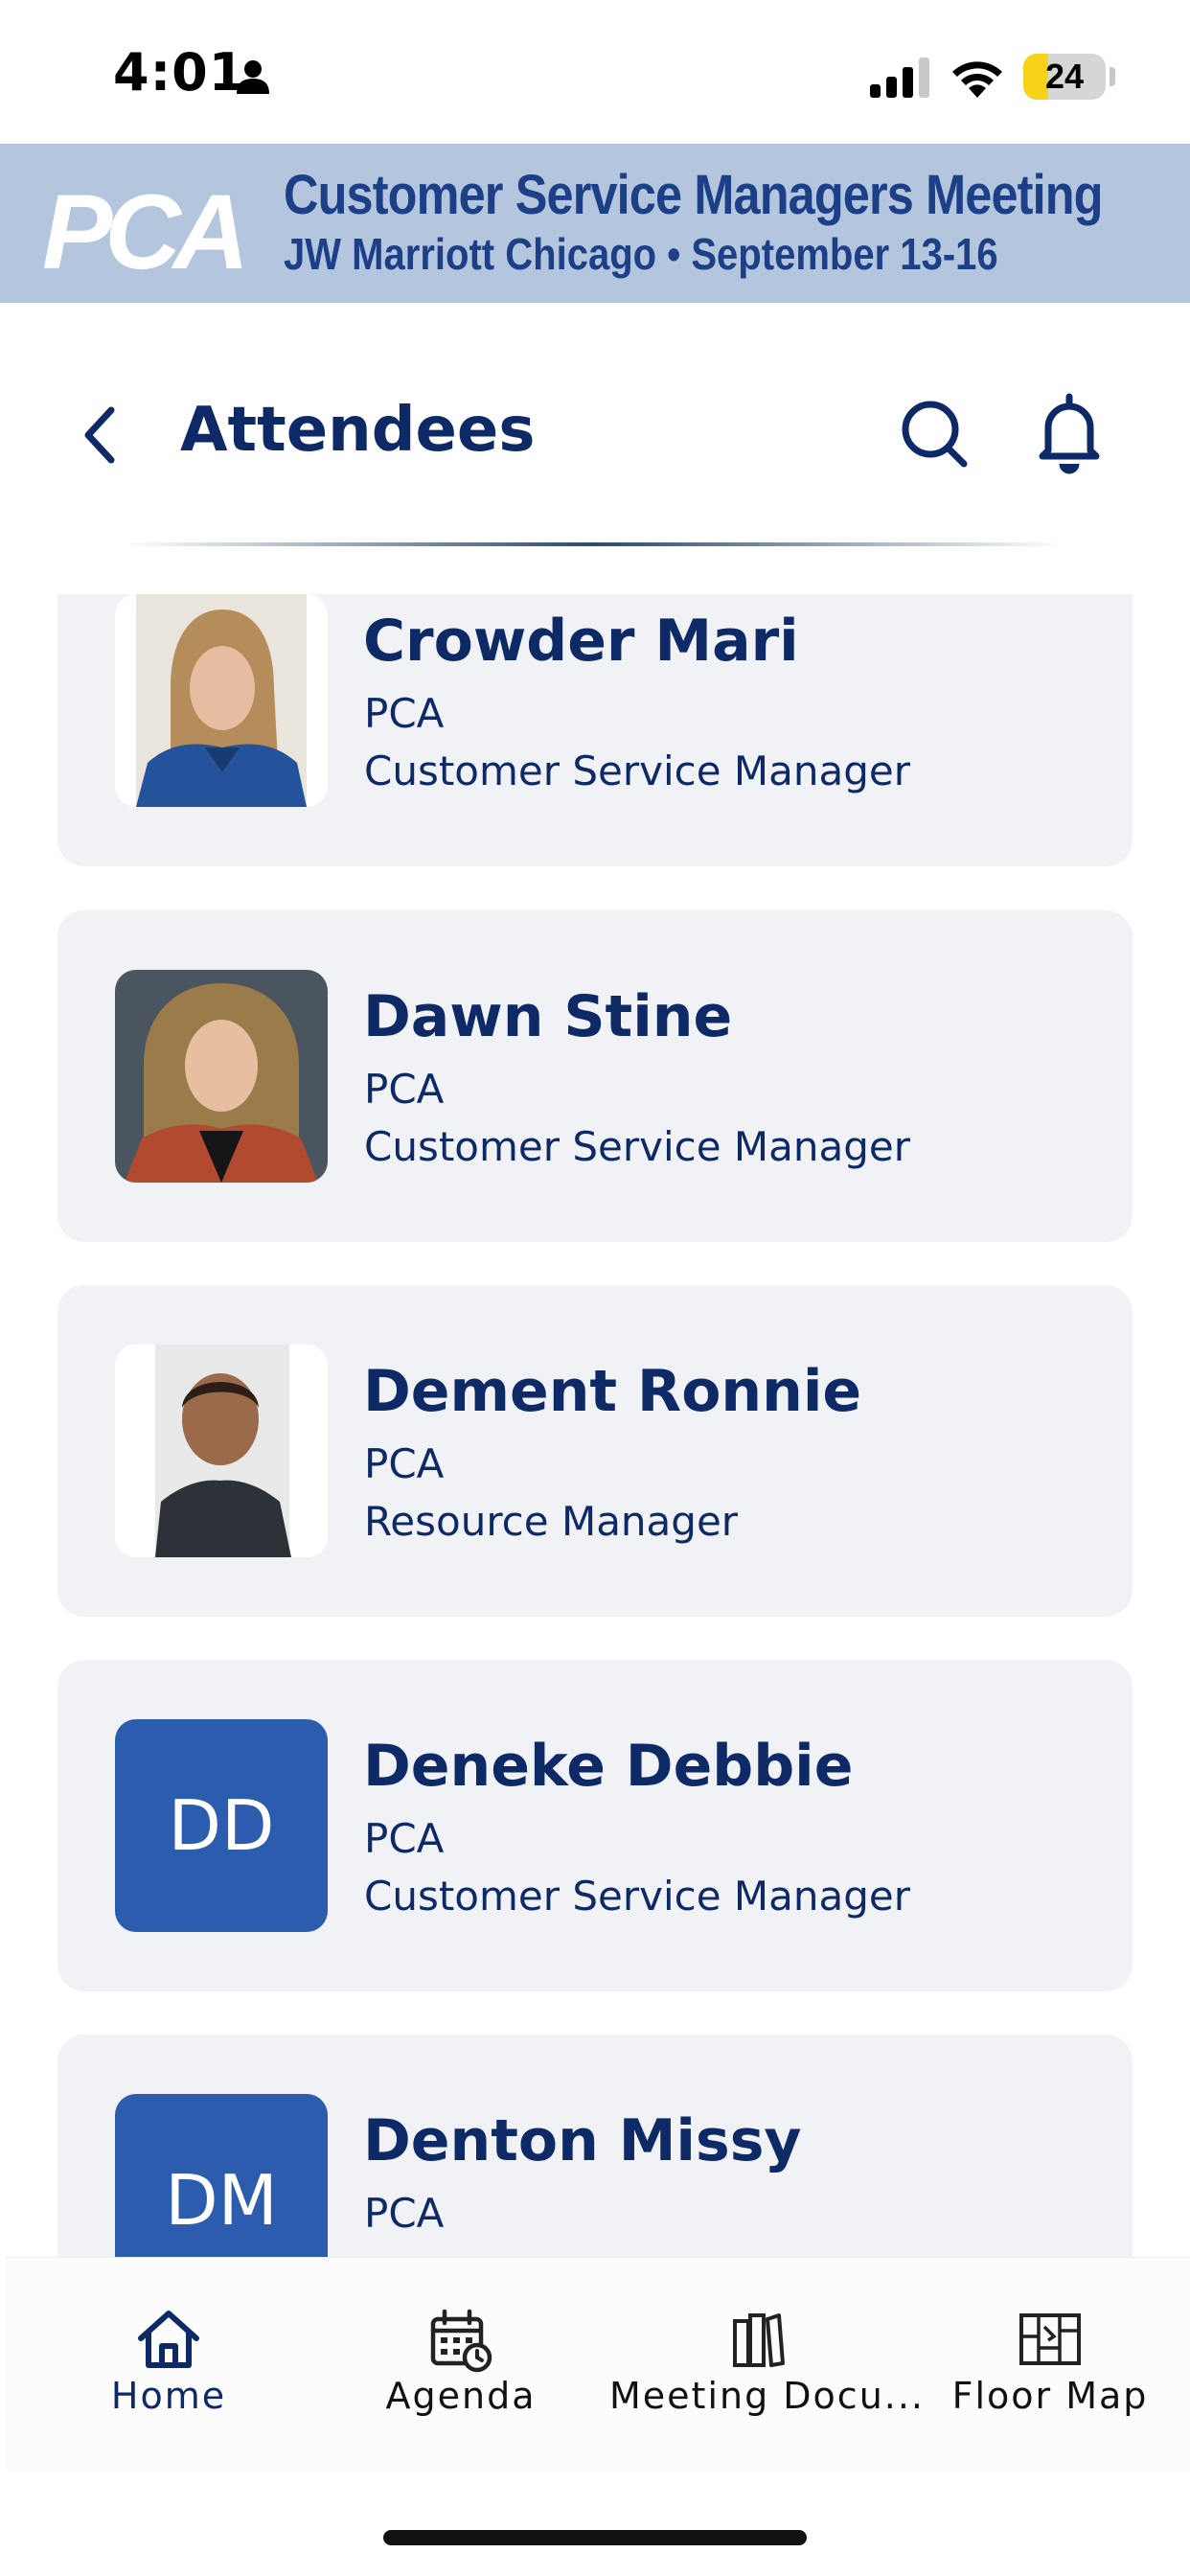 This screenshot has width=1190, height=2576. Describe the element at coordinates (146, 232) in the screenshot. I see `pca-logo: PCA` at that location.